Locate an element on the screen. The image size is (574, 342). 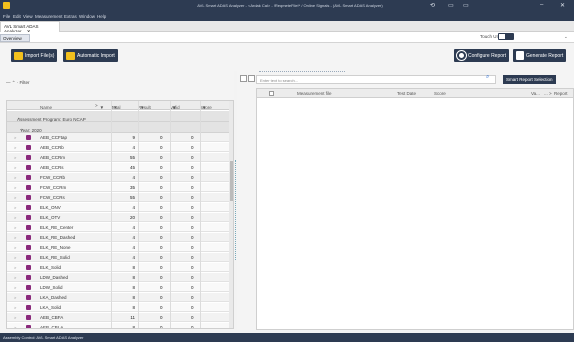
minimize-button: – is located at coordinates (541, 5).